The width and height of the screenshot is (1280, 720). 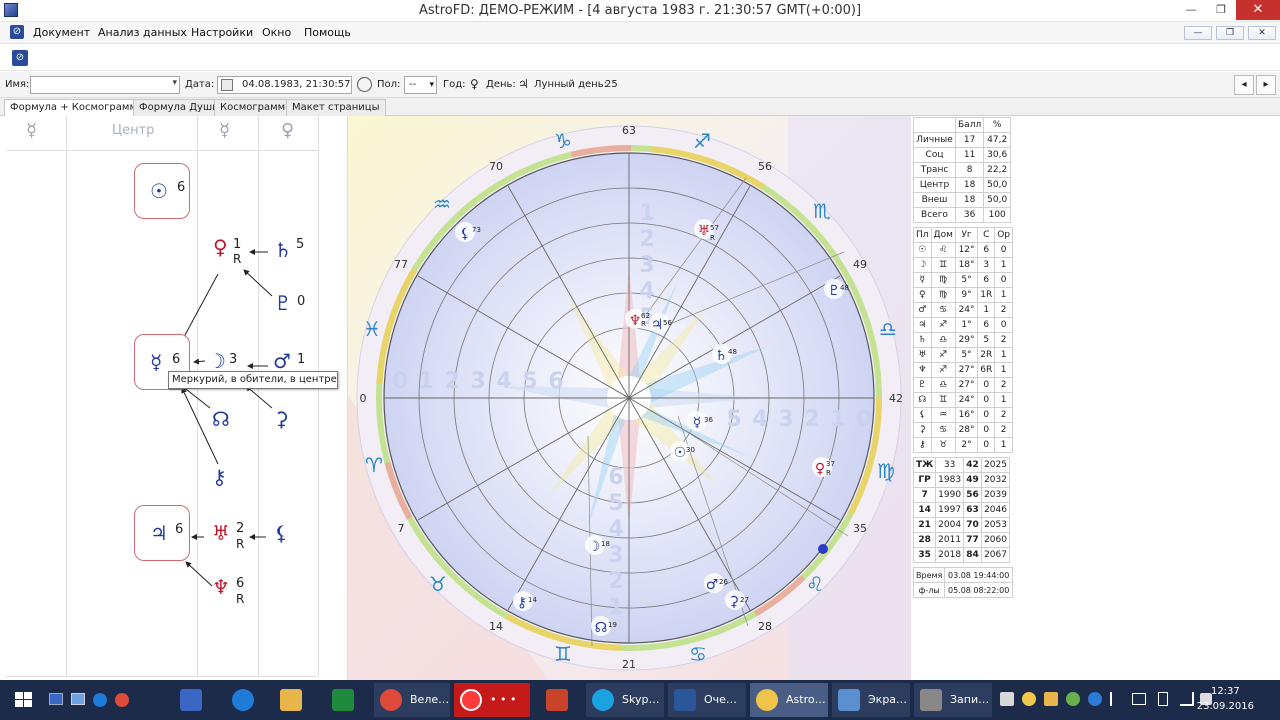 What do you see at coordinates (1191, 10) in the screenshot?
I see `minimize-button: —` at bounding box center [1191, 10].